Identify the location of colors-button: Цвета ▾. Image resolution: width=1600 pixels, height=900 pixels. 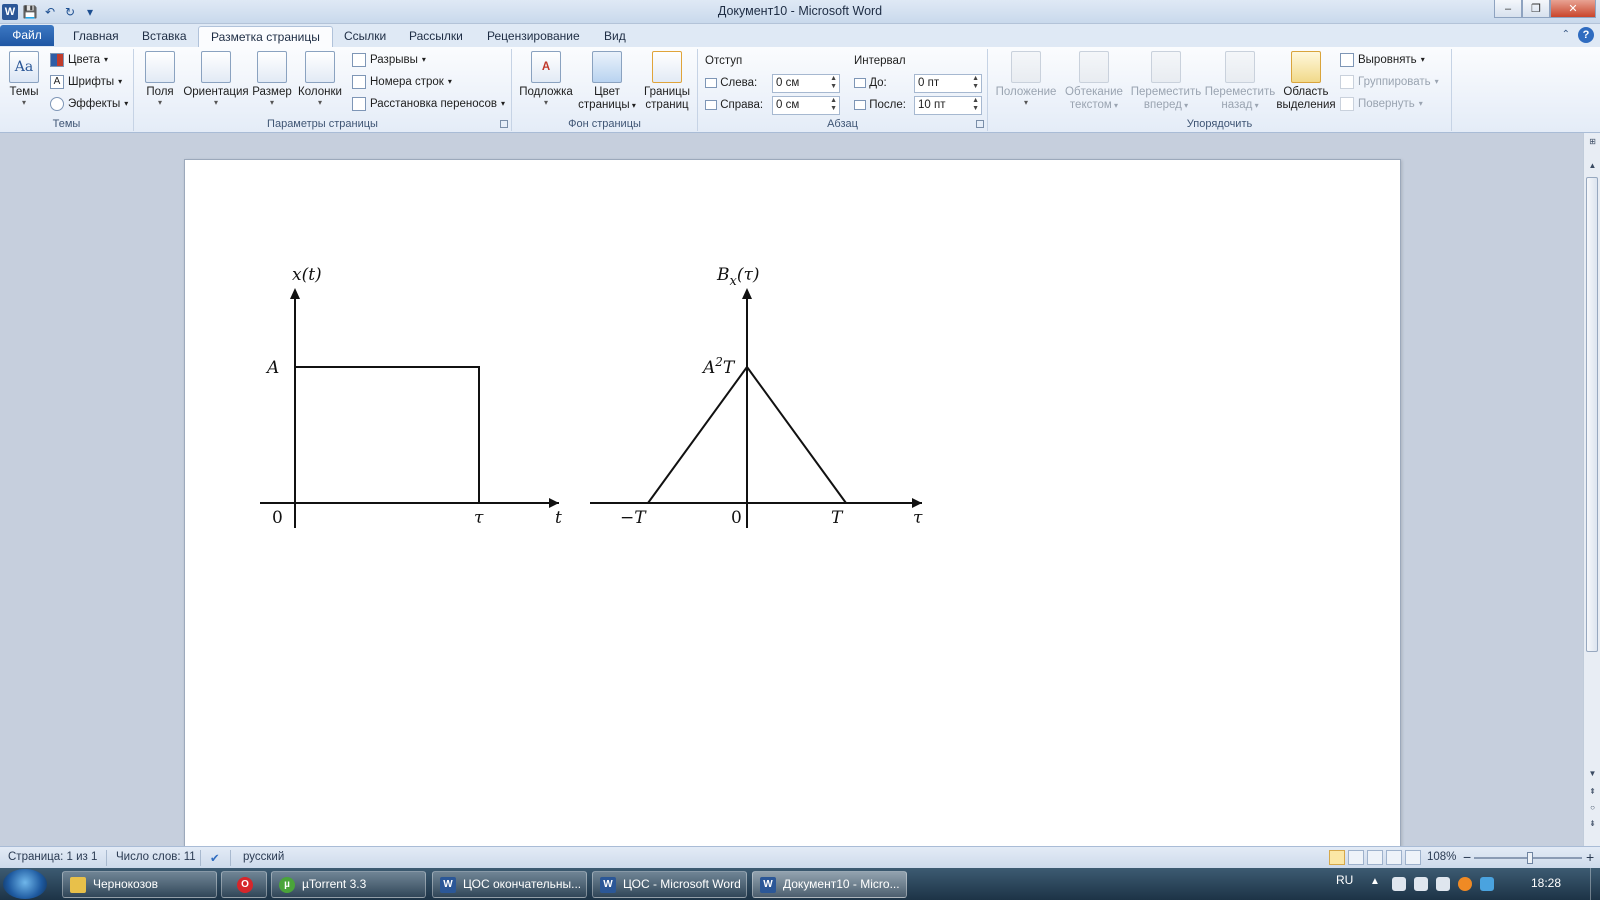
(79, 60).